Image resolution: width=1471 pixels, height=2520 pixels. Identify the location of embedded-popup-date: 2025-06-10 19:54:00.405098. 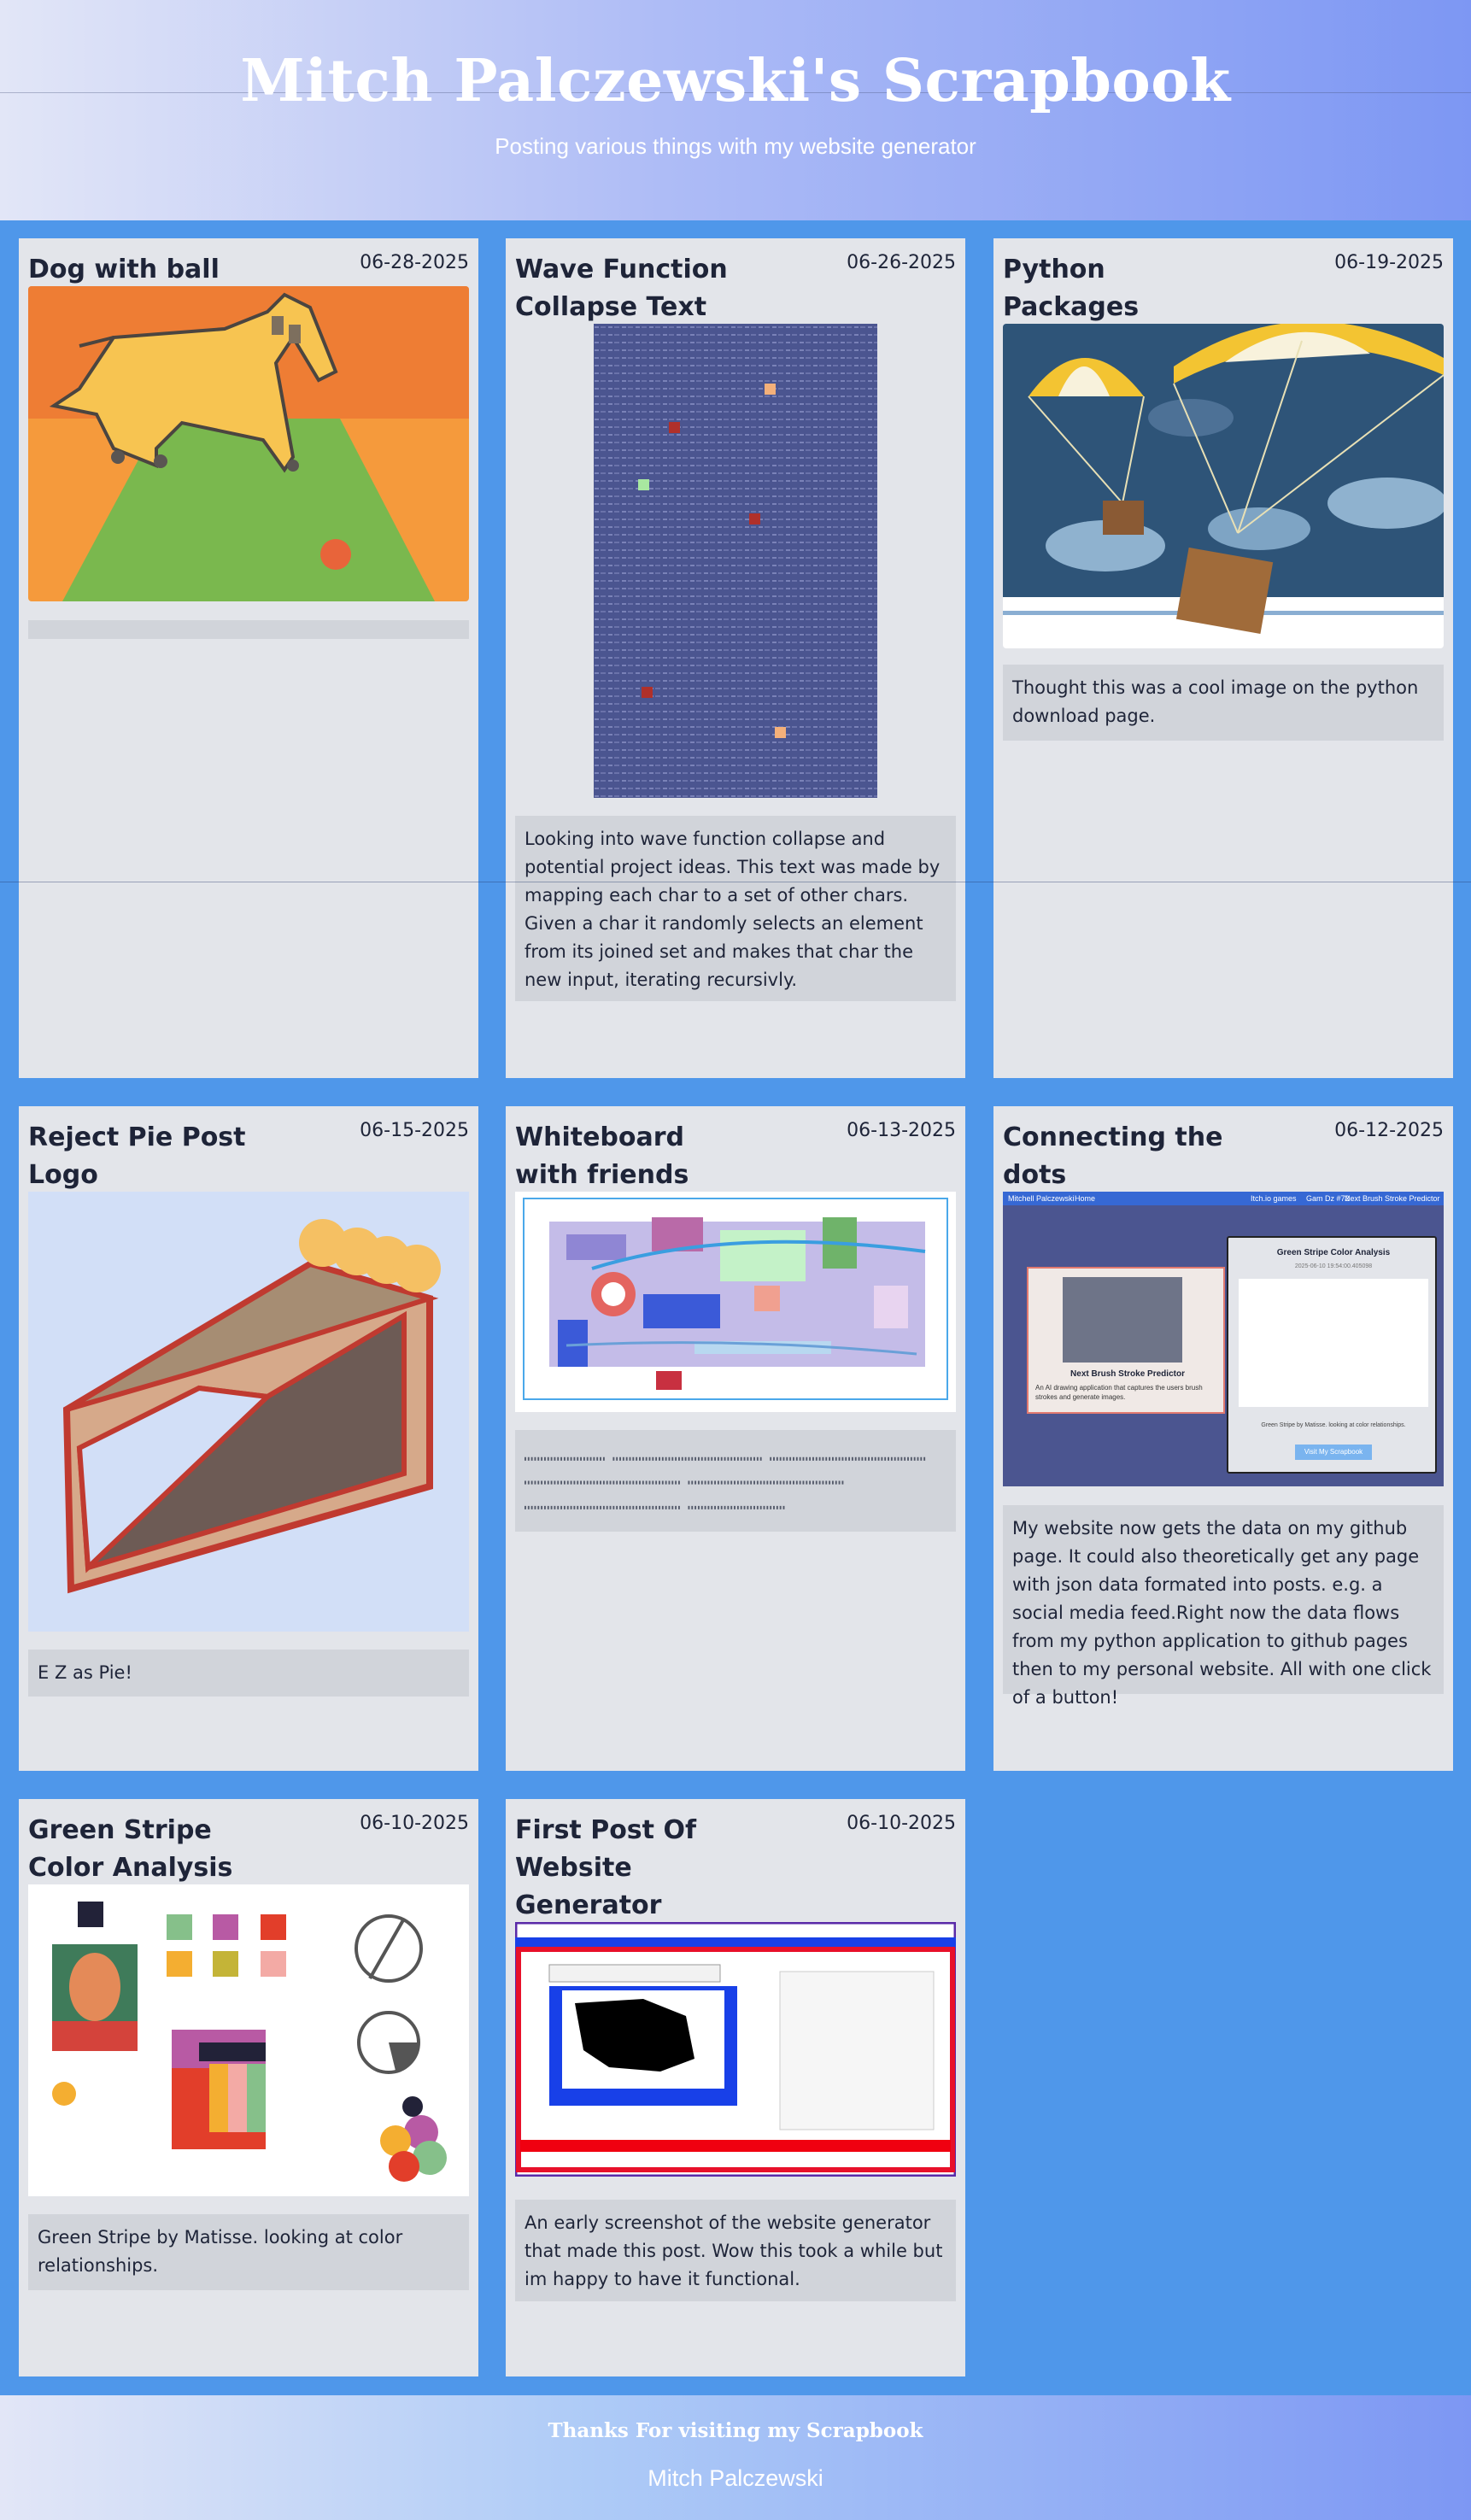
(1333, 1266).